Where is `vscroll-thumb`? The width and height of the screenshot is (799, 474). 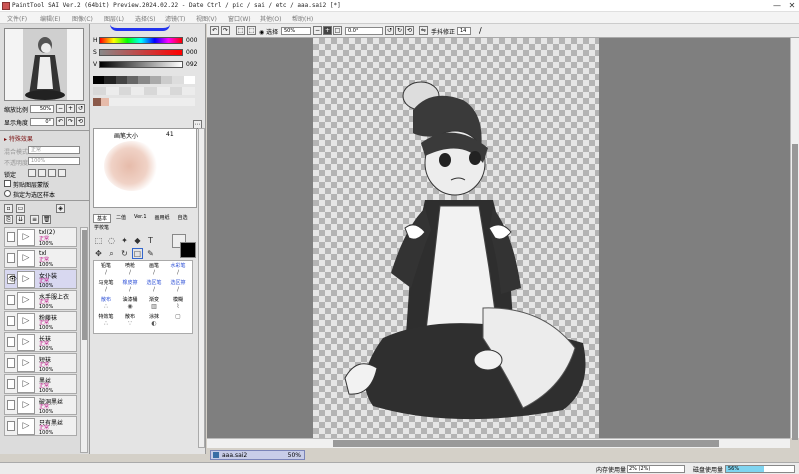 vscroll-thumb is located at coordinates (795, 292).